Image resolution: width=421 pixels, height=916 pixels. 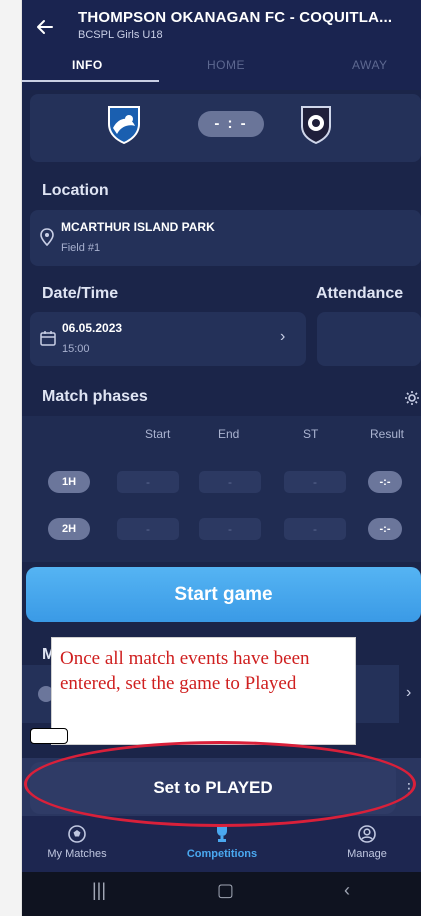 I want to click on tab-info: INFO, so click(x=87, y=65).